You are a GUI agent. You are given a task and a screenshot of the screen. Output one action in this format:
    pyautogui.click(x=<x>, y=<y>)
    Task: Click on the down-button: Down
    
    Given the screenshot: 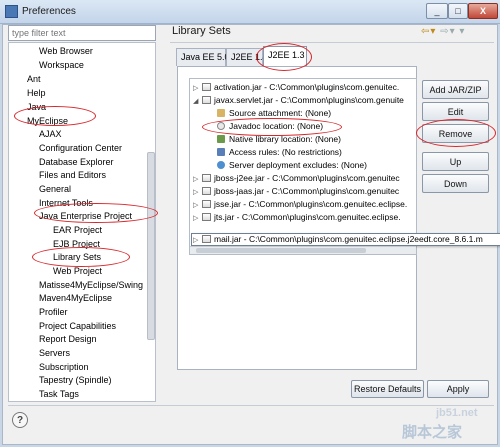 What is the action you would take?
    pyautogui.click(x=455, y=183)
    